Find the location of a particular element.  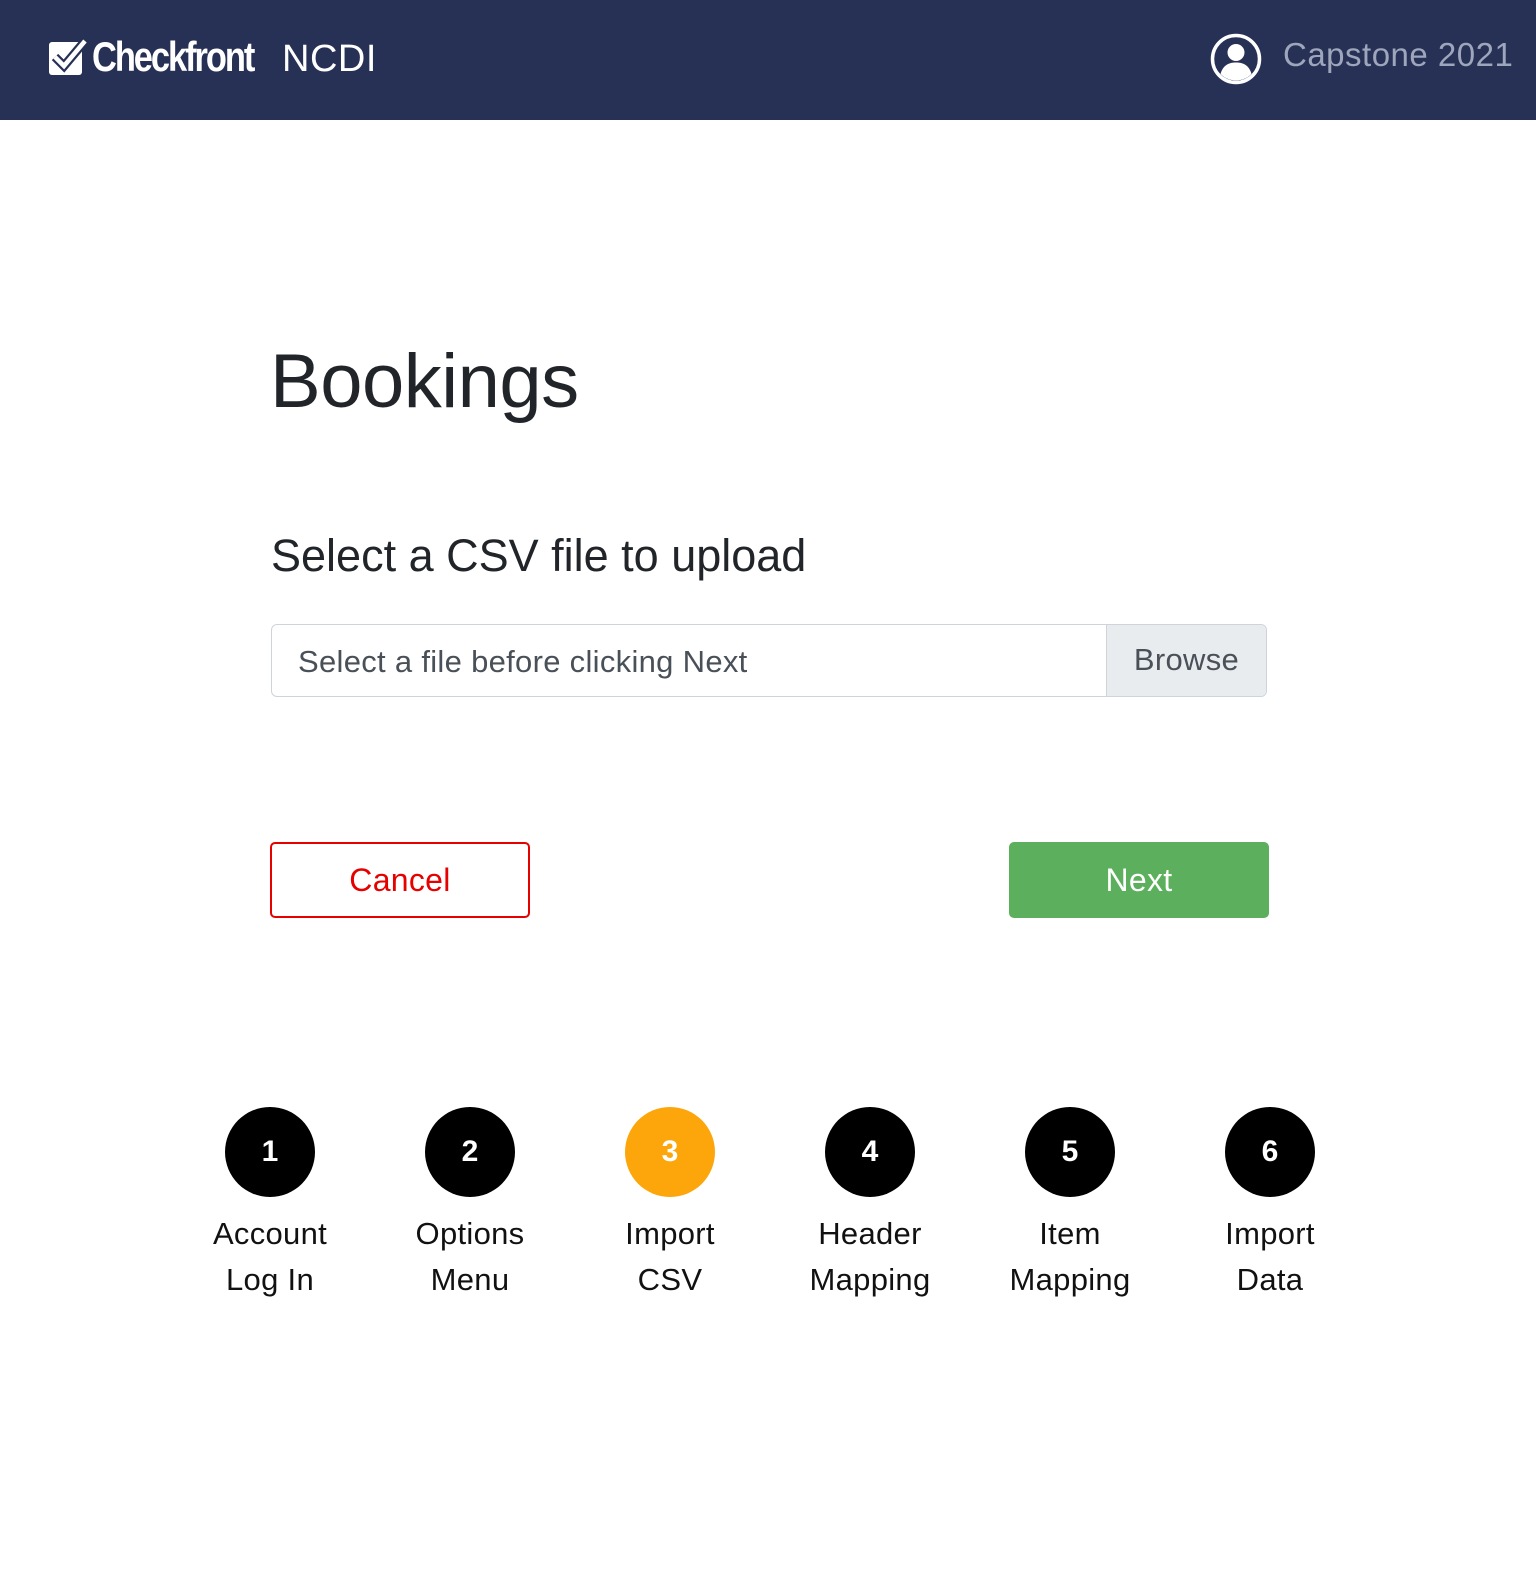

step-3: 3 Import CSV is located at coordinates (670, 1205).